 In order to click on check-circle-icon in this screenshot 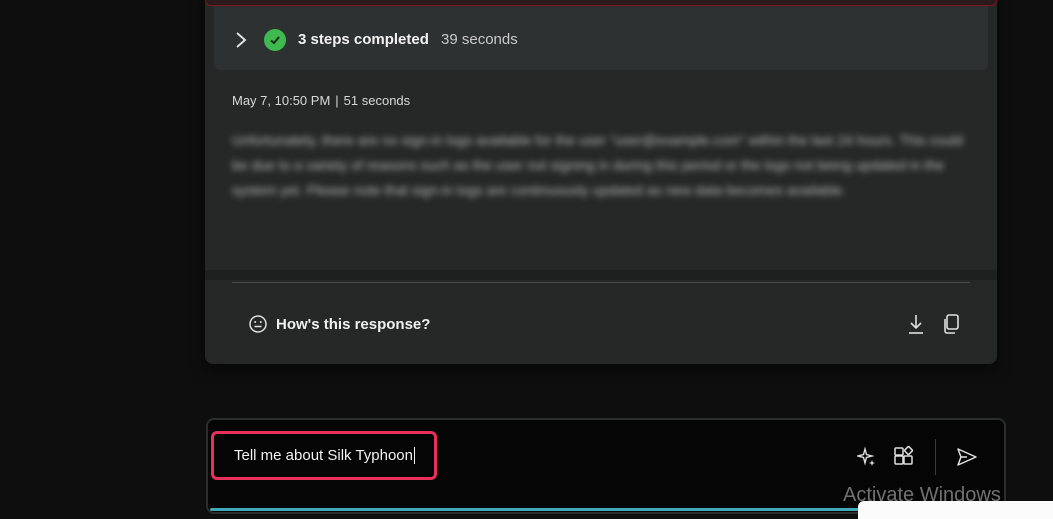, I will do `click(275, 40)`.